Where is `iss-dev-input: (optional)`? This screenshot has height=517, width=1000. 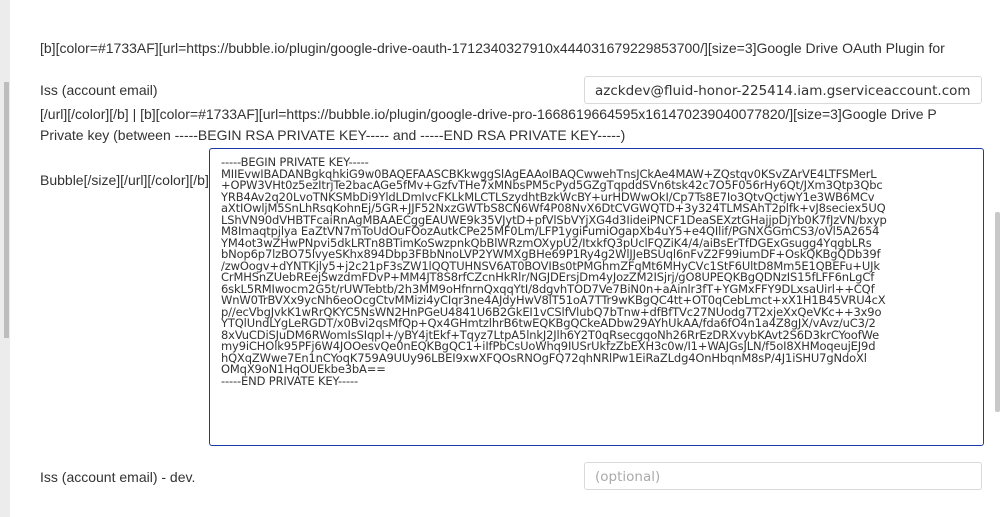
iss-dev-input: (optional) is located at coordinates (783, 476).